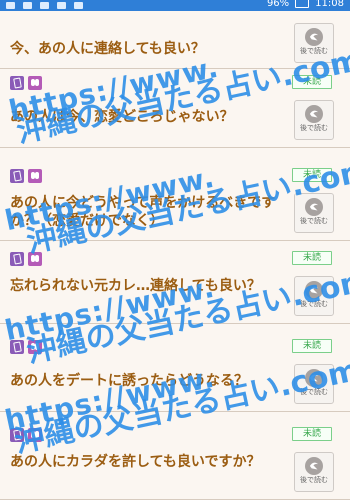 This screenshot has width=350, height=500. I want to click on notification-icons, so click(44, 5).